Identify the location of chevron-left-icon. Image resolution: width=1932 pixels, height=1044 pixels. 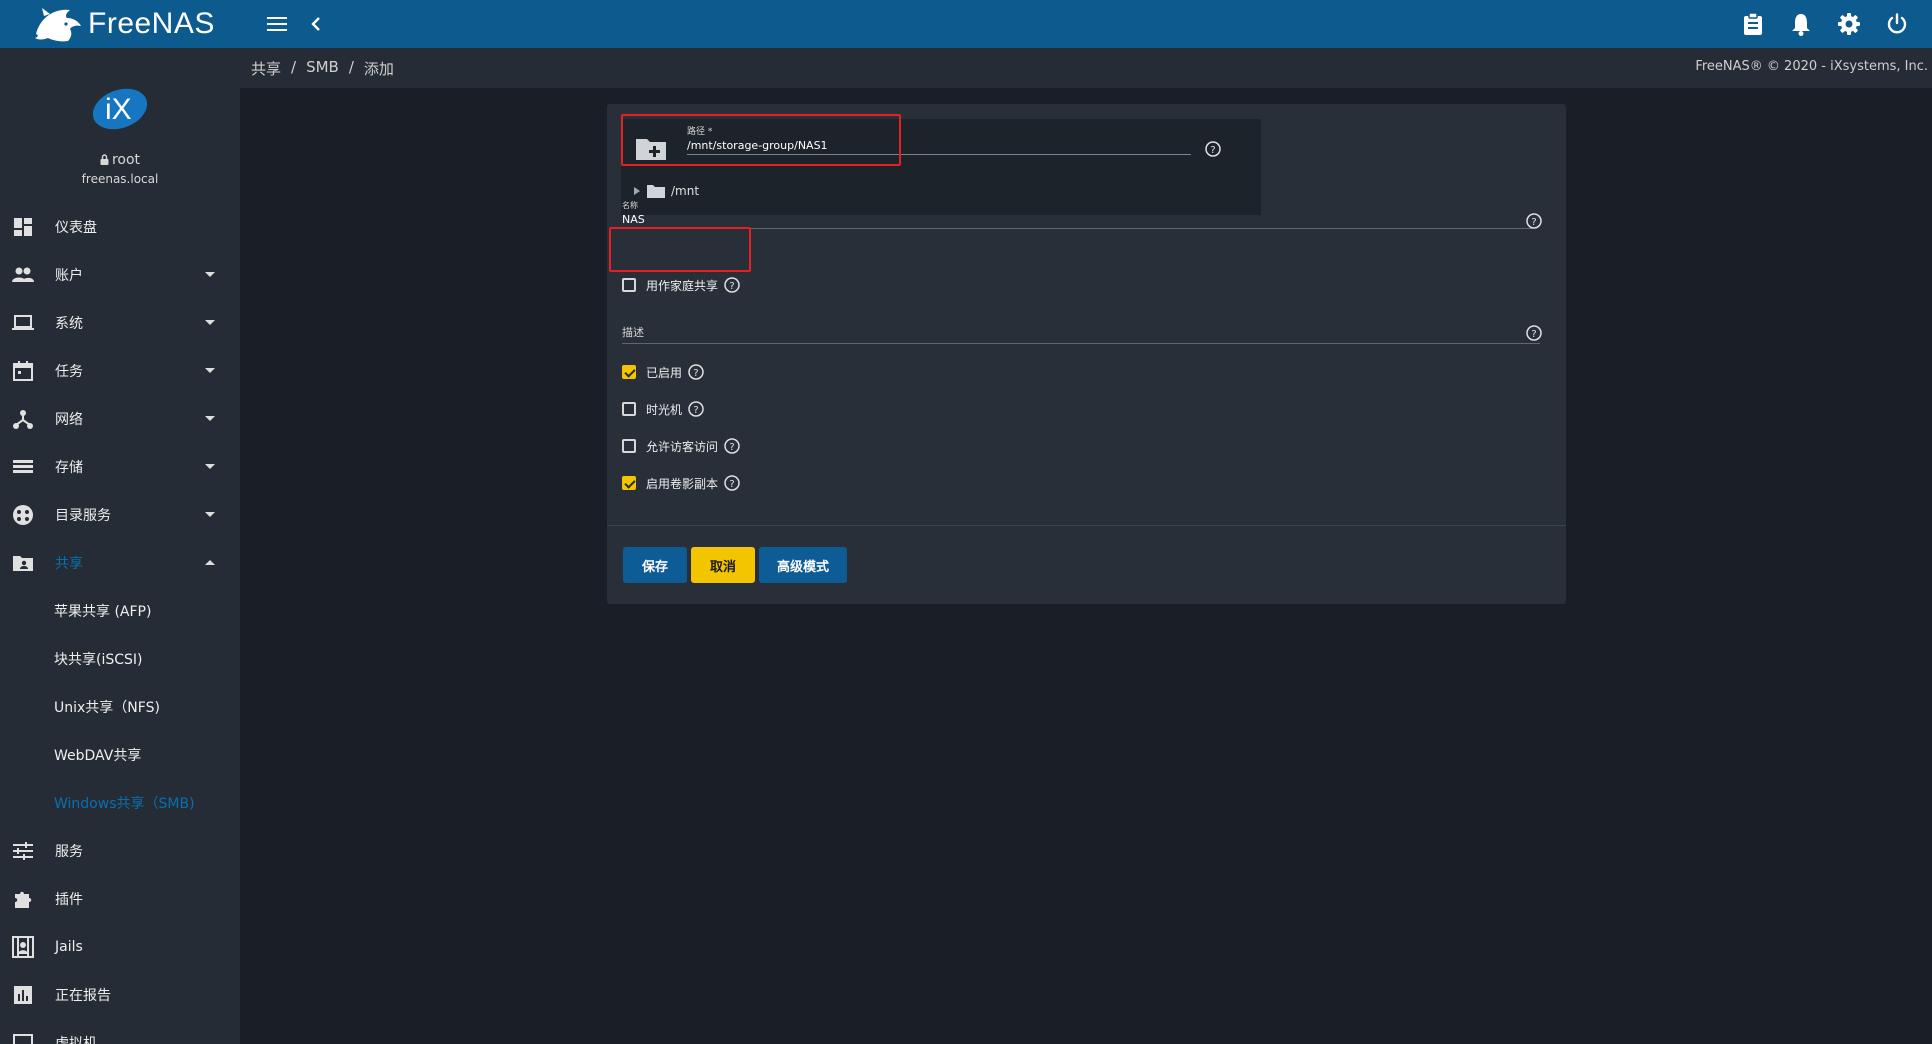
(315, 24).